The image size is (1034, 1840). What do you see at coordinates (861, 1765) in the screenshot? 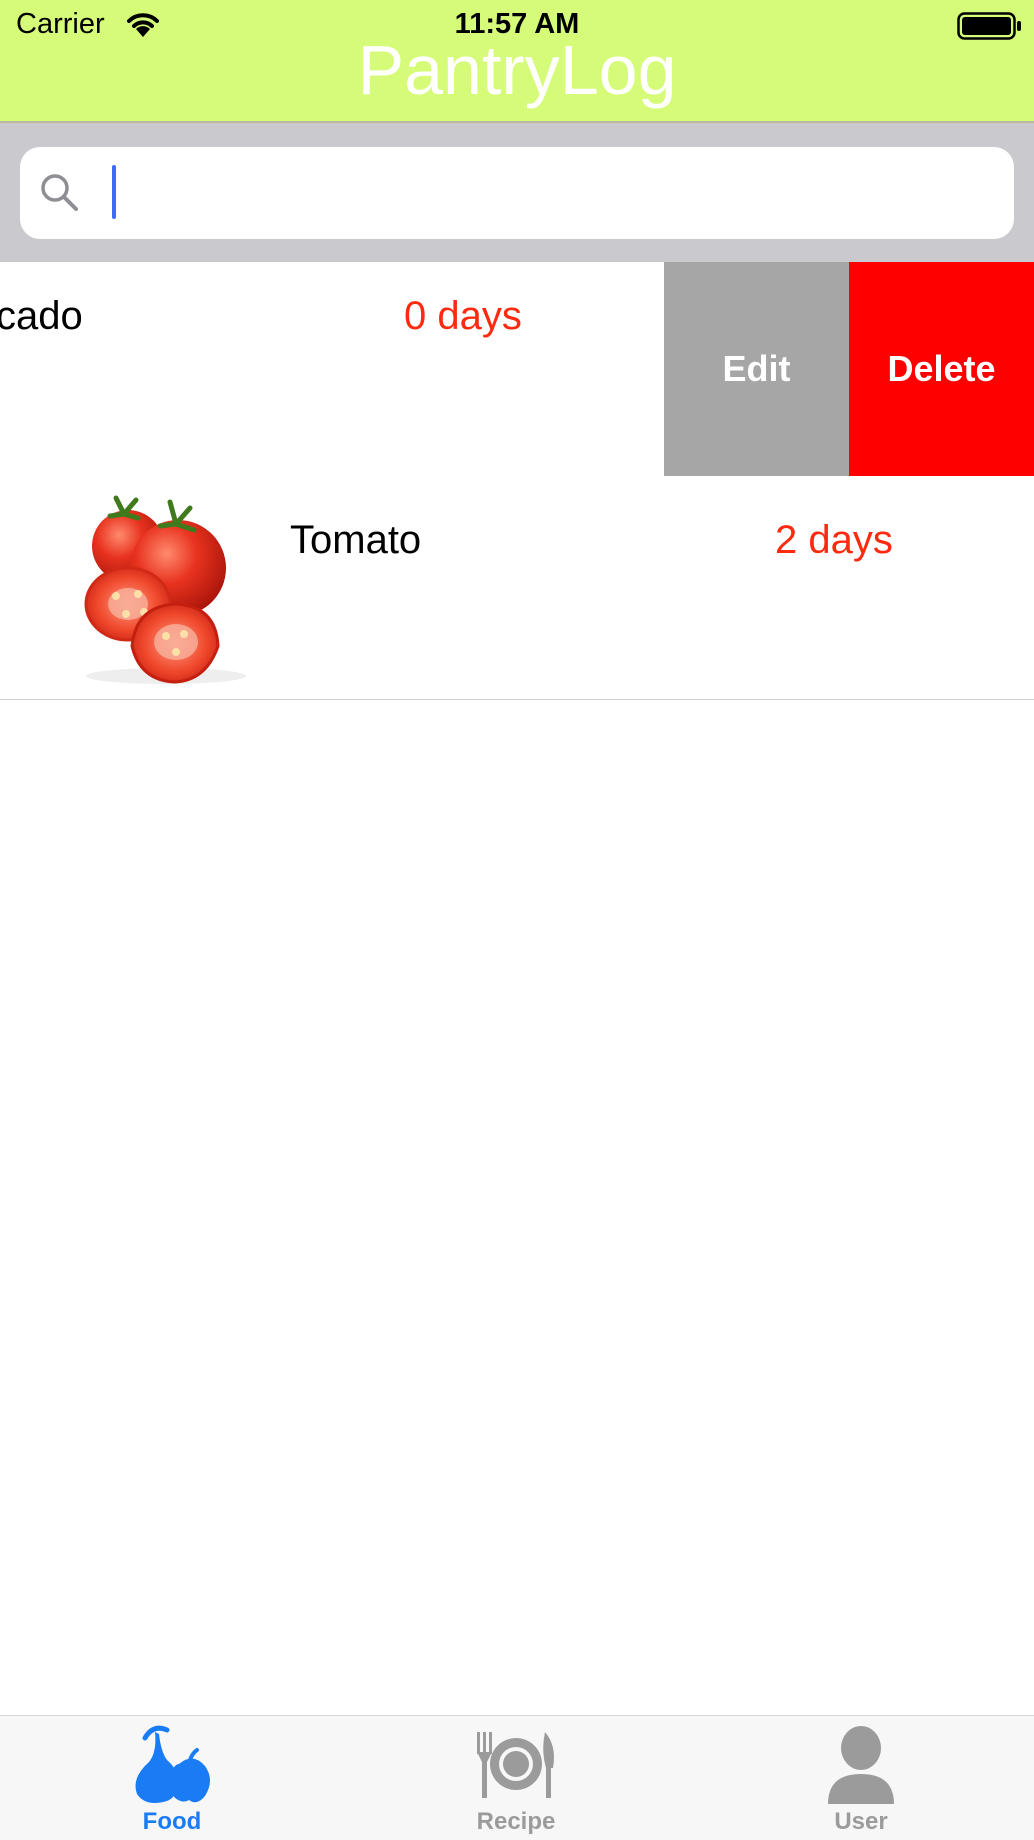
I see `user-icon` at bounding box center [861, 1765].